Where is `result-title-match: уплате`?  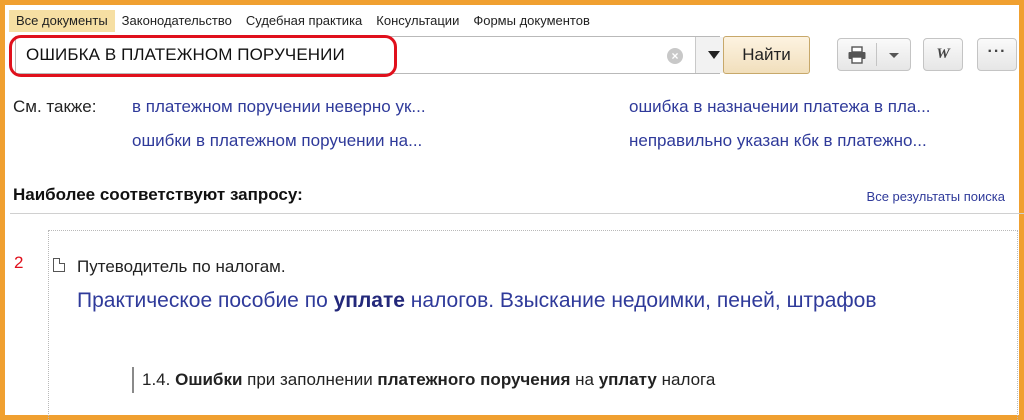 result-title-match: уплате is located at coordinates (369, 300).